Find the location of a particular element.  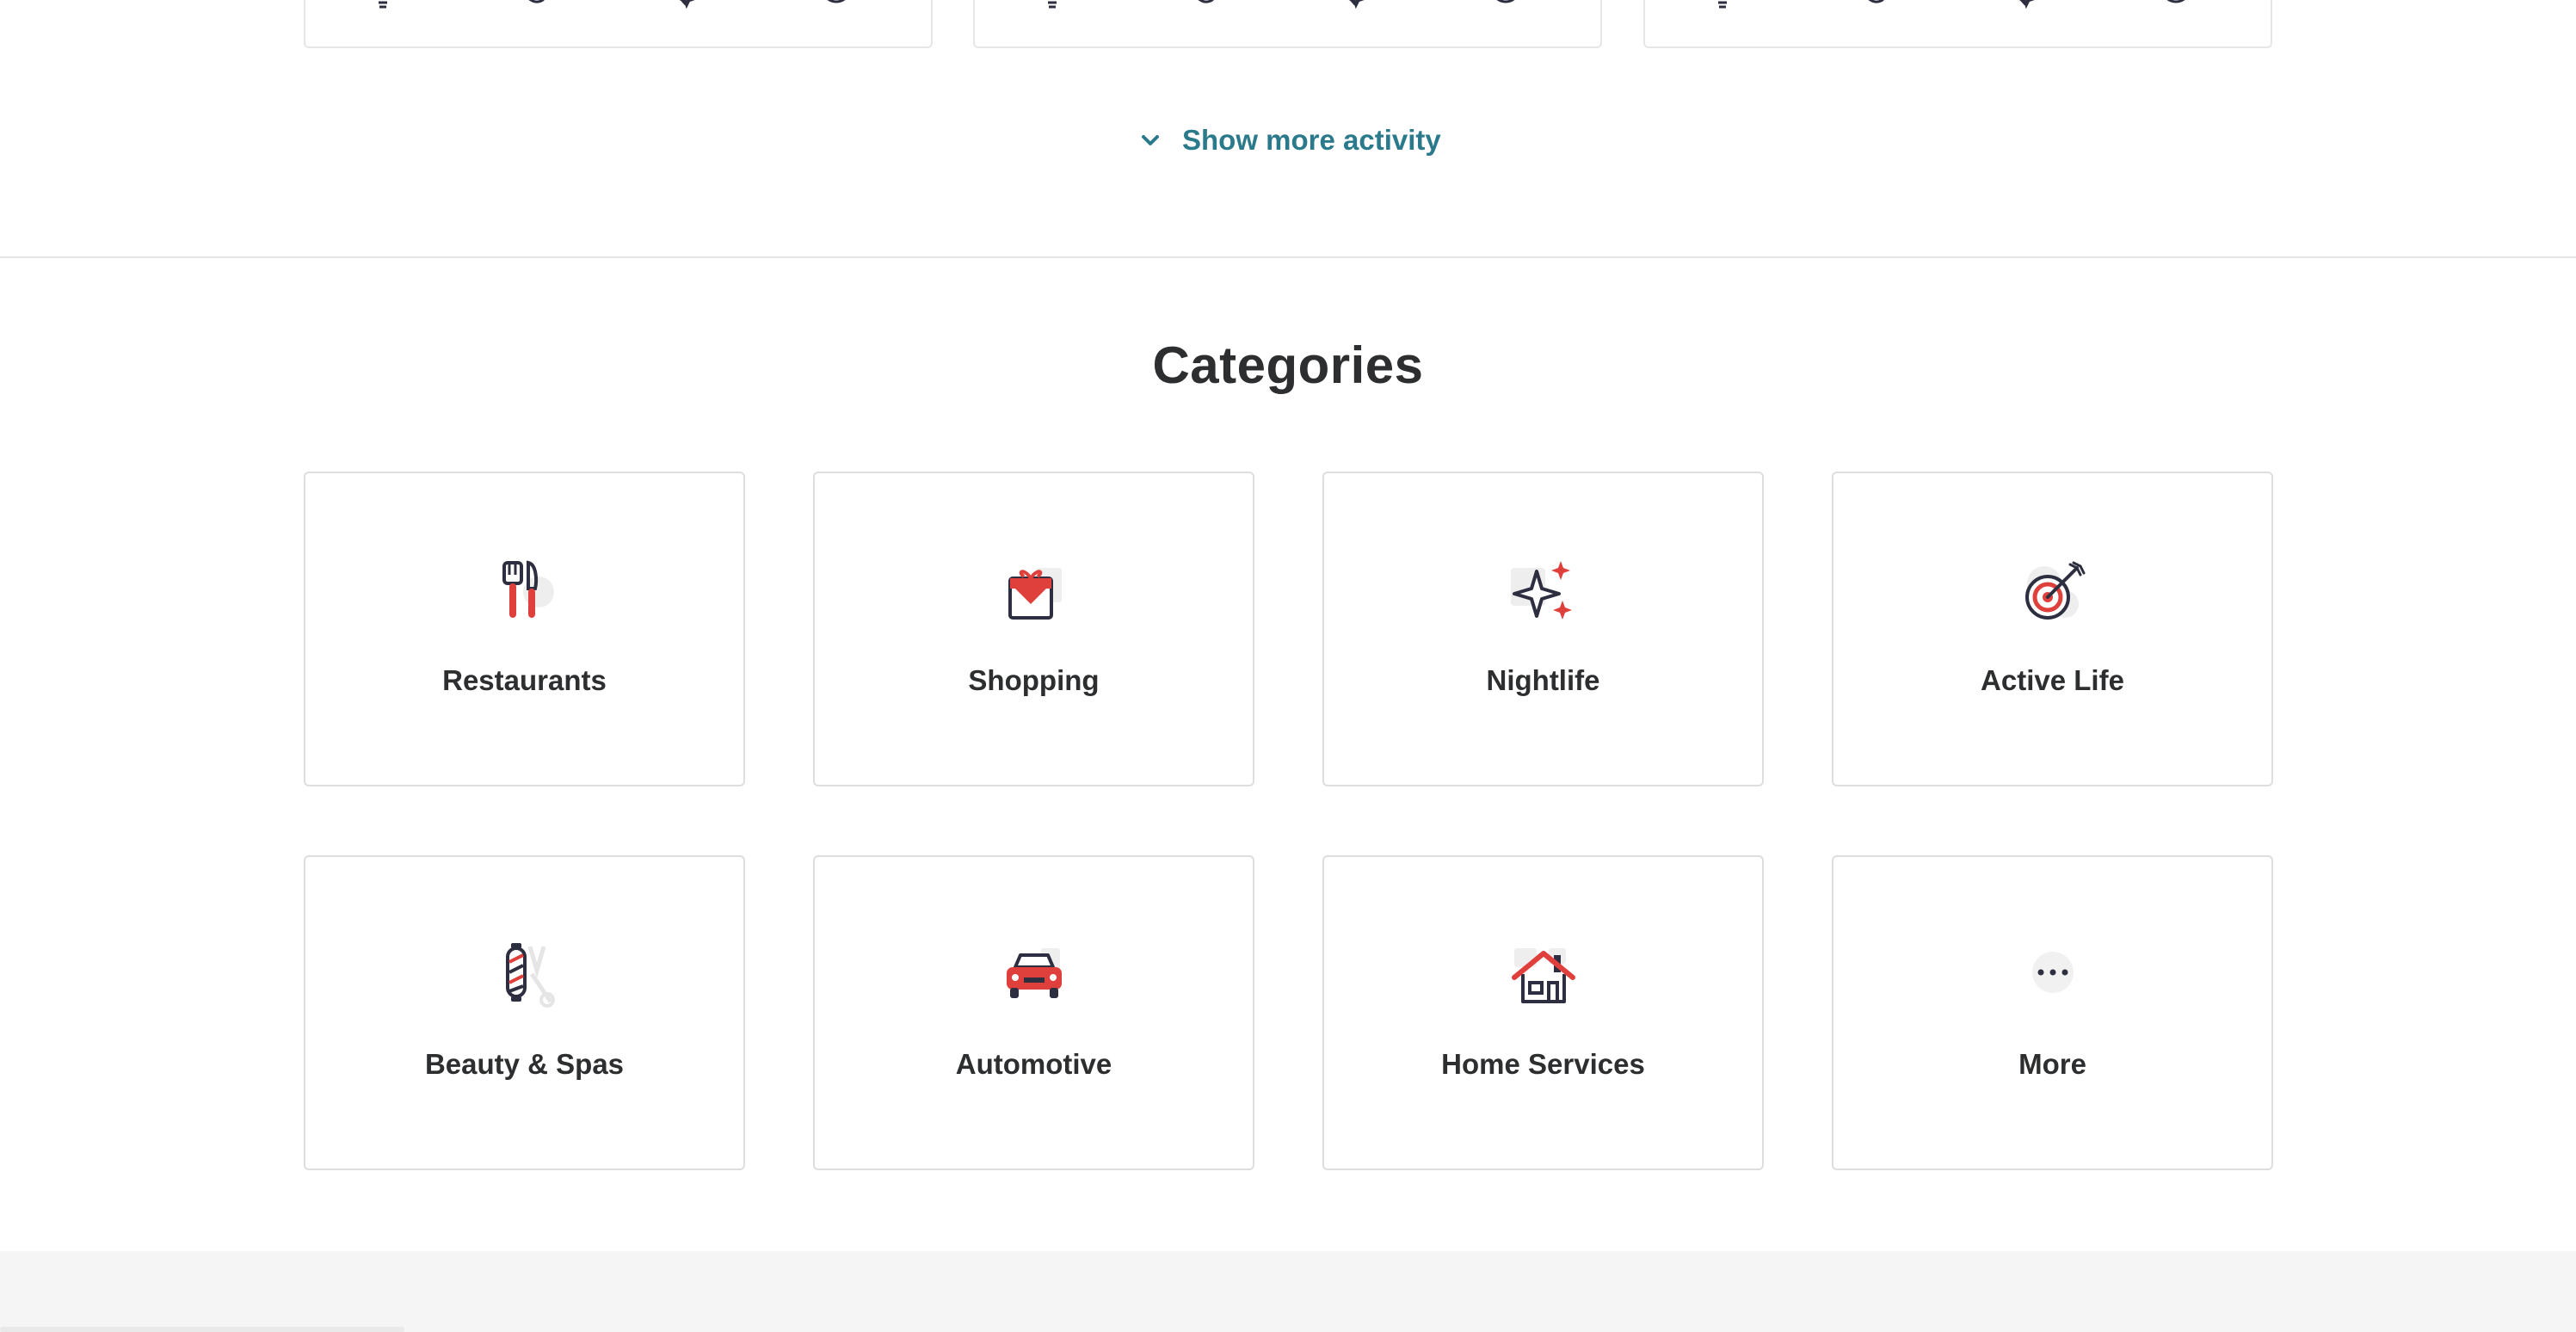

activity-cards-row is located at coordinates (1288, 24).